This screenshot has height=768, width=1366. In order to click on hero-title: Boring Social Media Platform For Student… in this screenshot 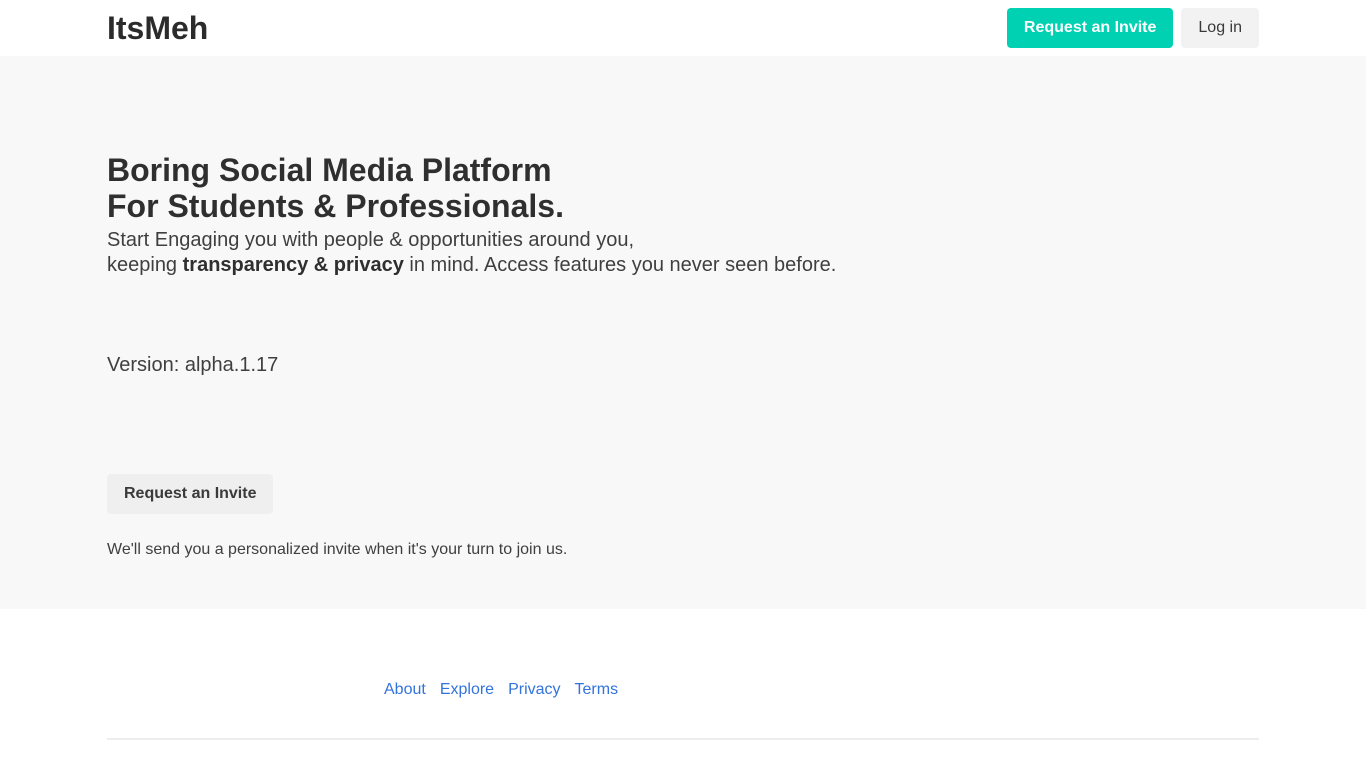, I will do `click(335, 188)`.